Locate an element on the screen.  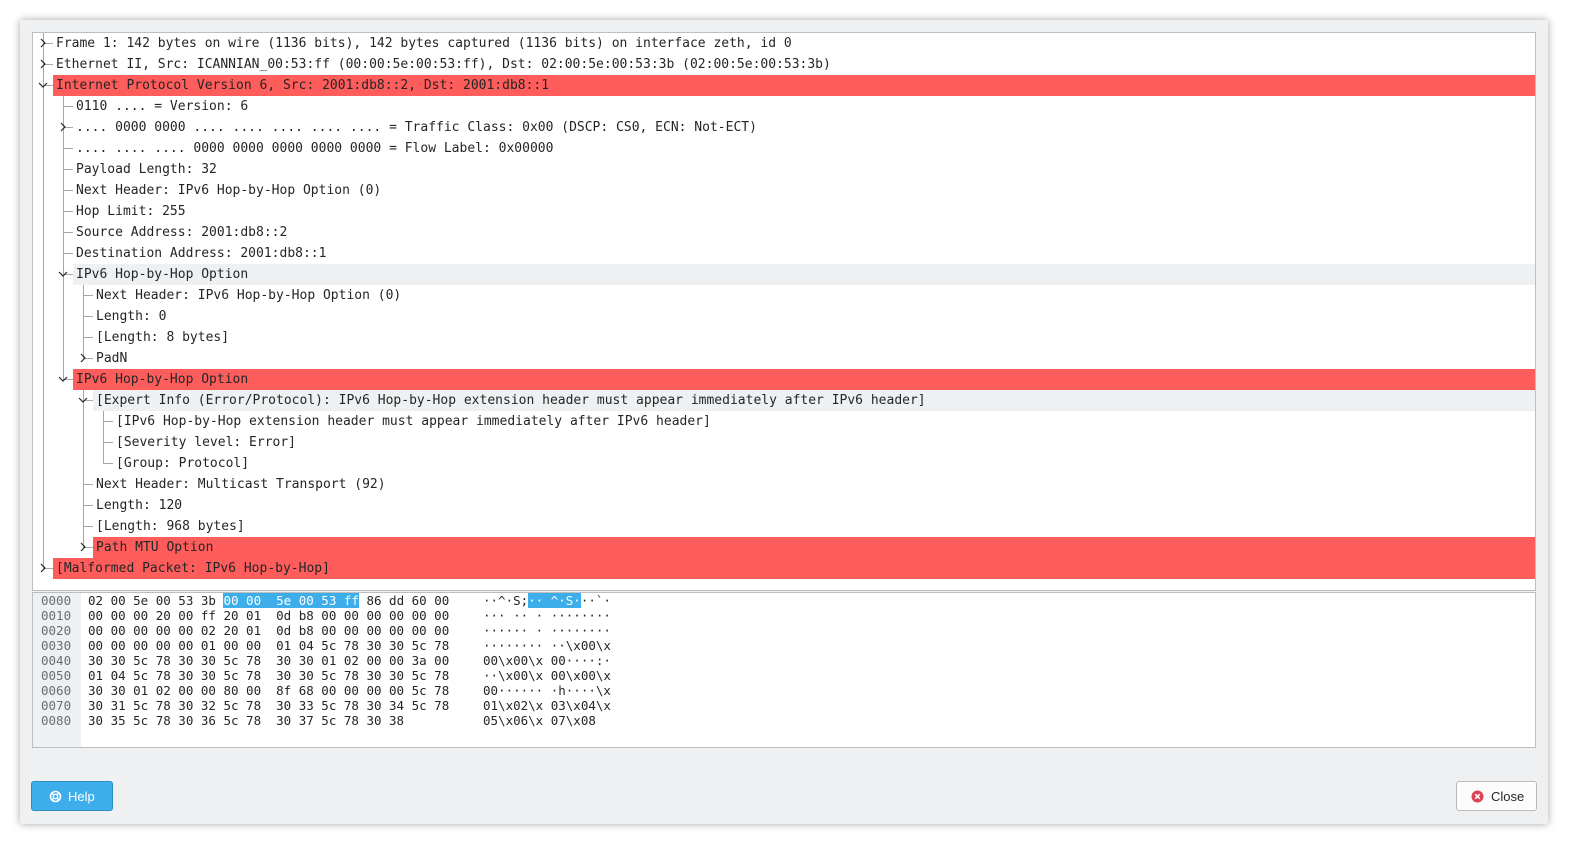
tree-row-label: 0110 .... = Version: 6 is located at coordinates (162, 106).